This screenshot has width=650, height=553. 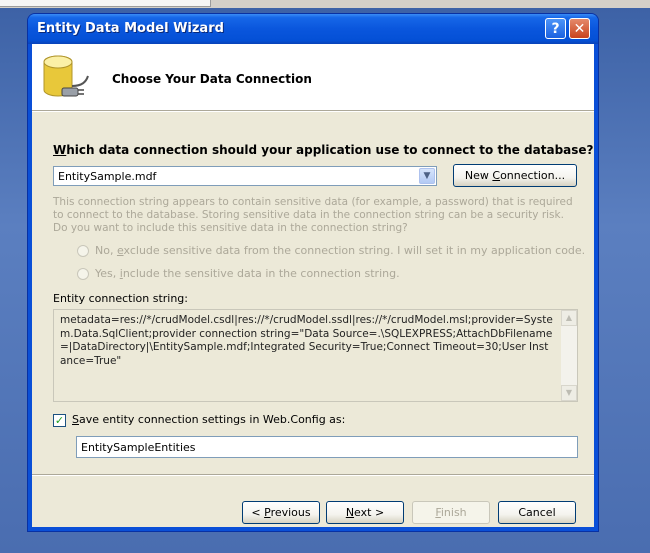 What do you see at coordinates (281, 512) in the screenshot?
I see `previous-button: < Previous` at bounding box center [281, 512].